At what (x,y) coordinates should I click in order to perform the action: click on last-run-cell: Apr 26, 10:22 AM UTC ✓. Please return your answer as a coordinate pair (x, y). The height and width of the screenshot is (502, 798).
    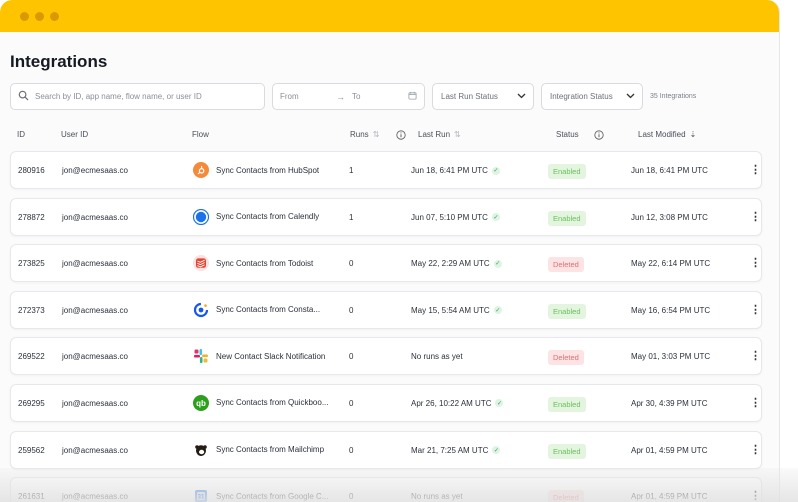
    Looking at the image, I should click on (457, 403).